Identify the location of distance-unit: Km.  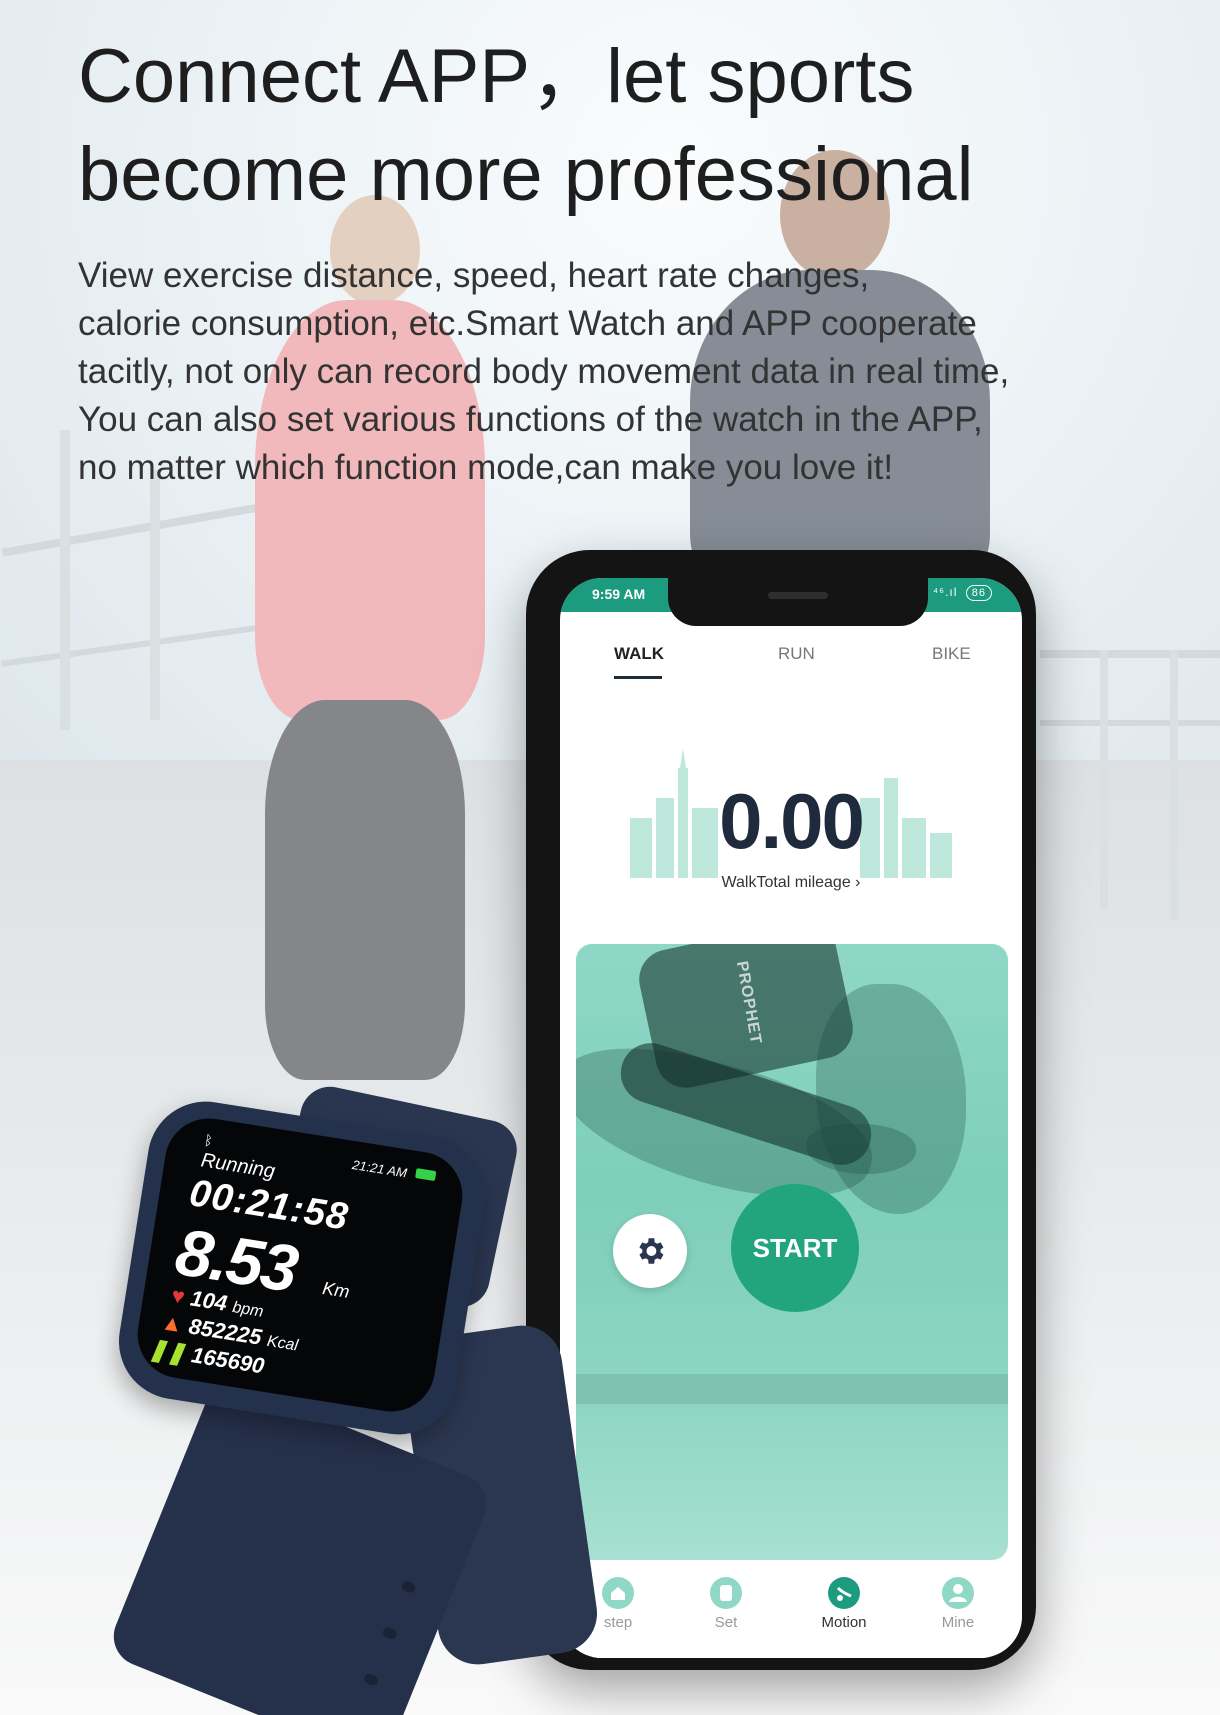
(336, 1289).